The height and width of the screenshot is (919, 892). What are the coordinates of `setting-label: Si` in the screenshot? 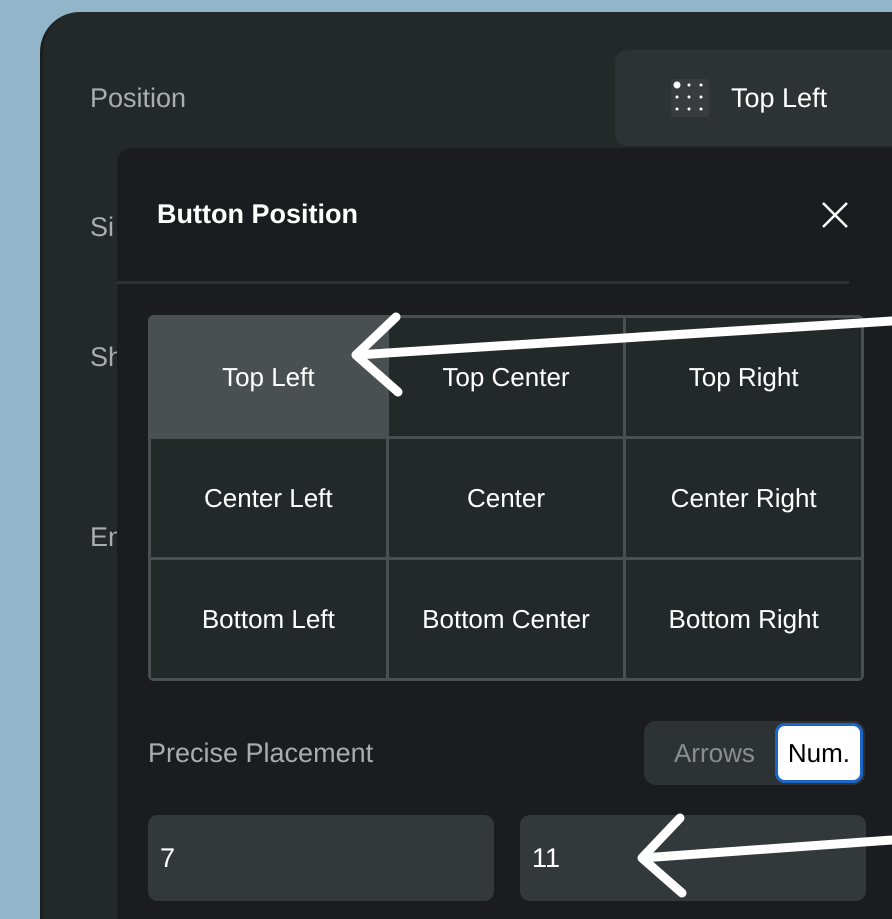 It's located at (102, 227).